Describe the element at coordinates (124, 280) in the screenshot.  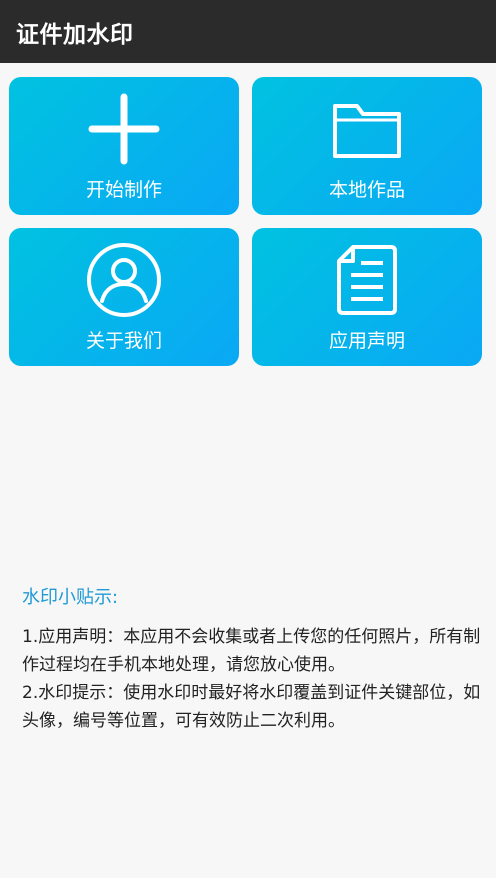
I see `user-circle-icon` at that location.